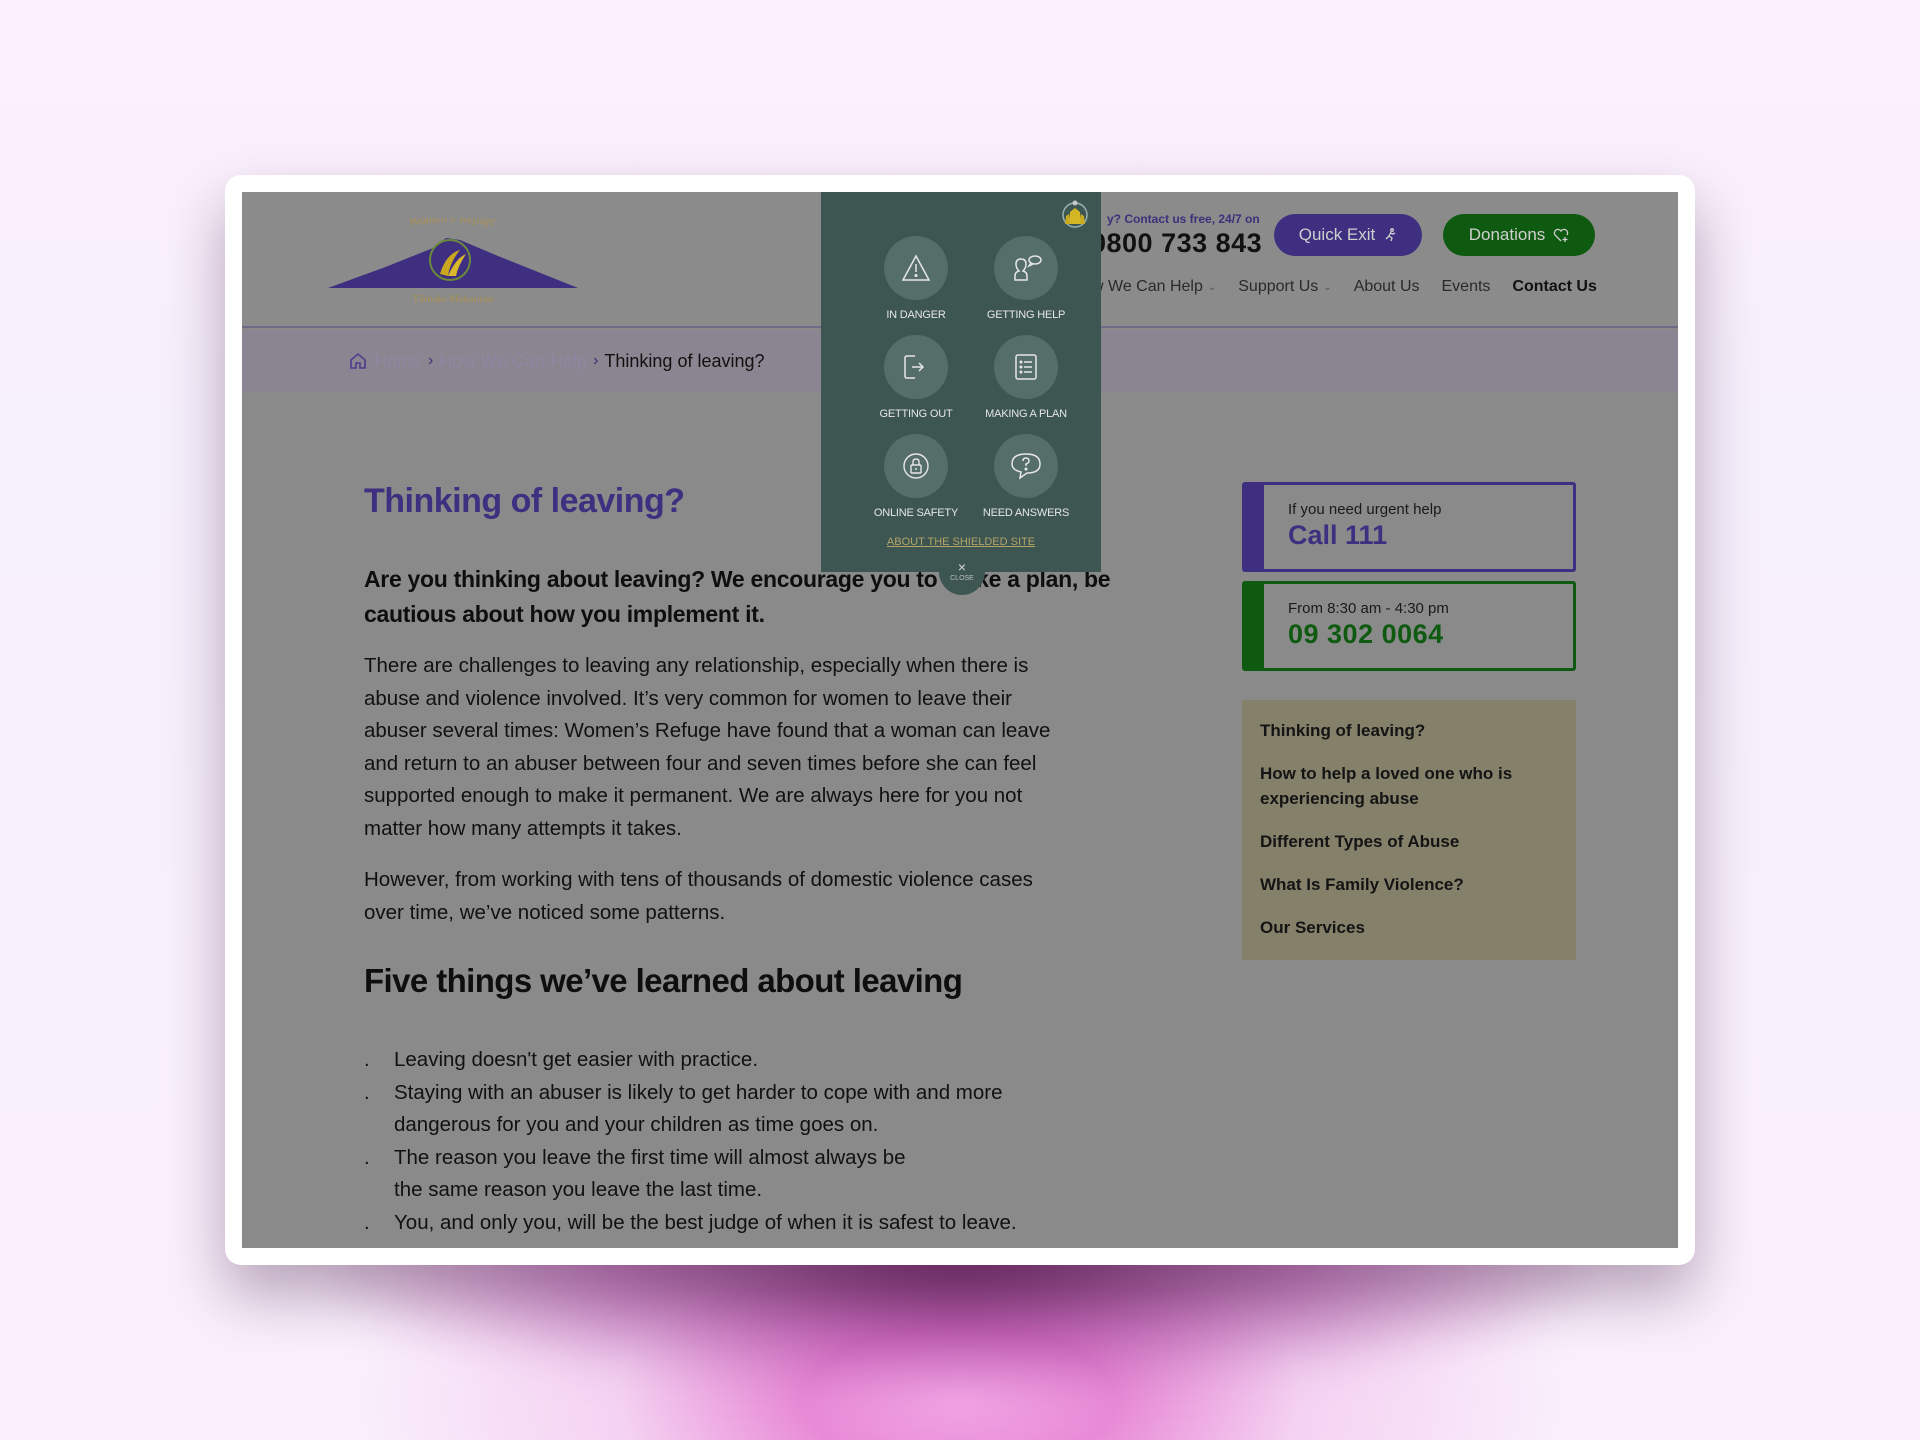 This screenshot has height=1440, width=1920. I want to click on tile-label: GETTING HELP, so click(1026, 315).